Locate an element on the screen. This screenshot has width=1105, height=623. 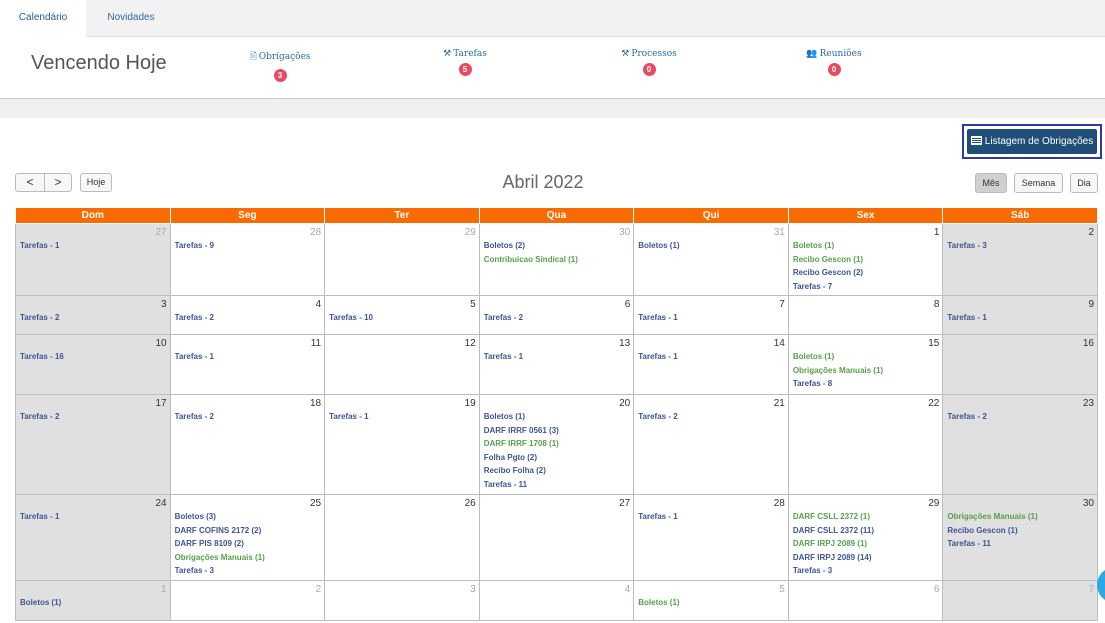
calendar-event: Boletos (3) is located at coordinates (248, 517).